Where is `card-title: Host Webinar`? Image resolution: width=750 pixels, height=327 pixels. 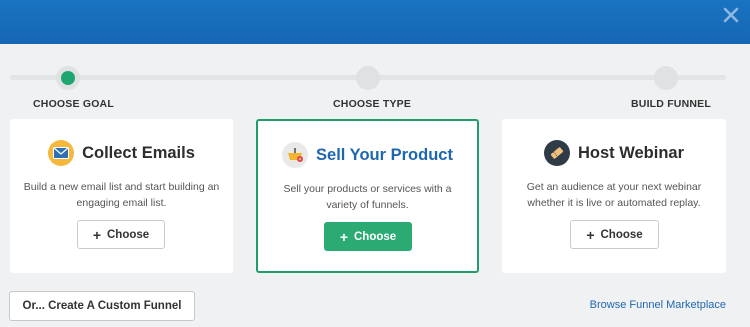 card-title: Host Webinar is located at coordinates (631, 152).